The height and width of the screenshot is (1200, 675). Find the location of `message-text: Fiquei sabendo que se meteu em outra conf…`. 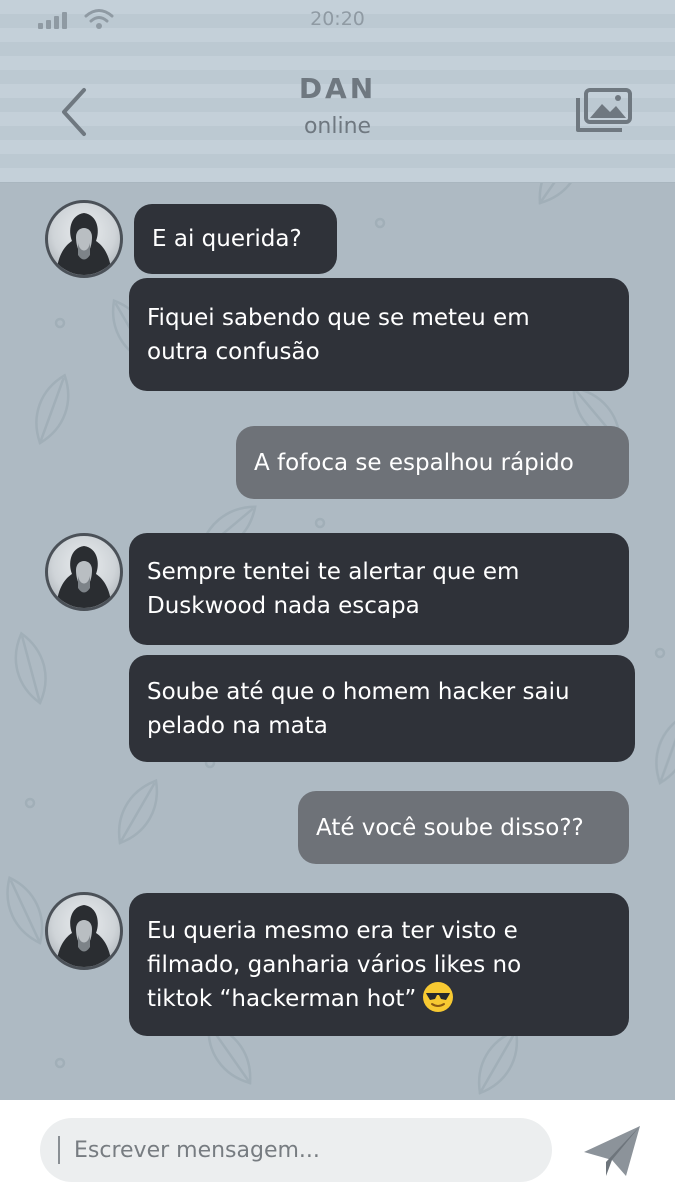

message-text: Fiquei sabendo que se meteu em outra conf… is located at coordinates (338, 334).